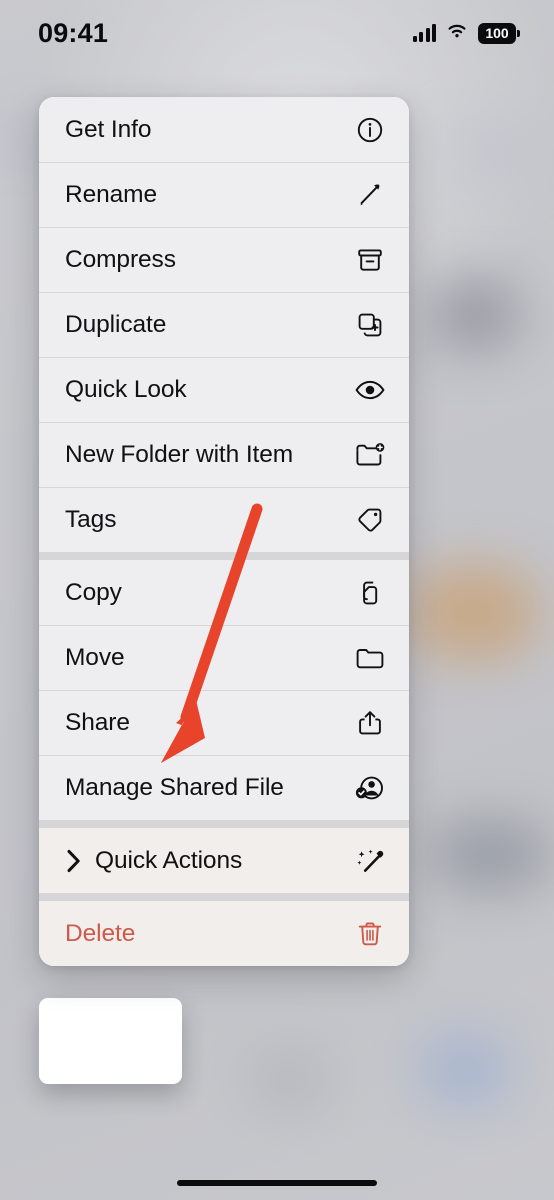 The height and width of the screenshot is (1200, 554). I want to click on folder-icon, so click(370, 658).